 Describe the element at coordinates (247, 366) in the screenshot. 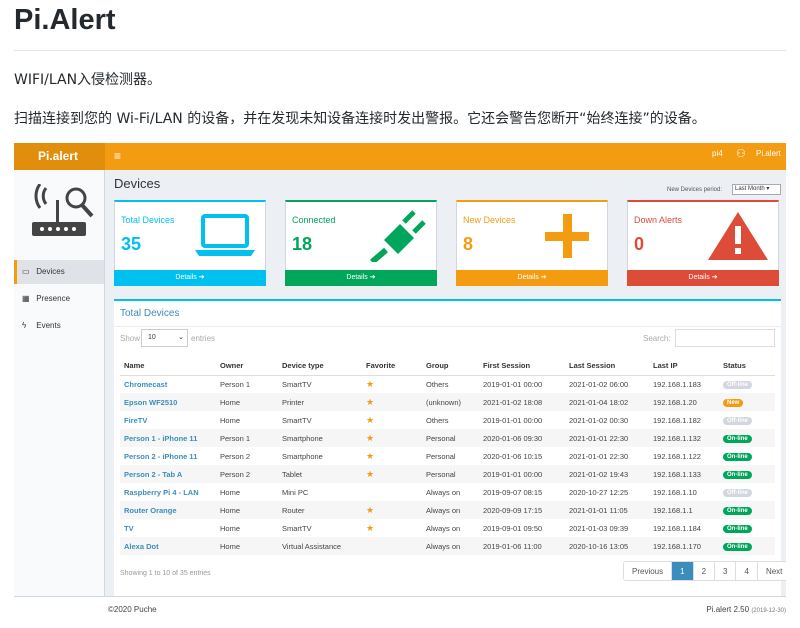

I see `column-header: Owner` at that location.